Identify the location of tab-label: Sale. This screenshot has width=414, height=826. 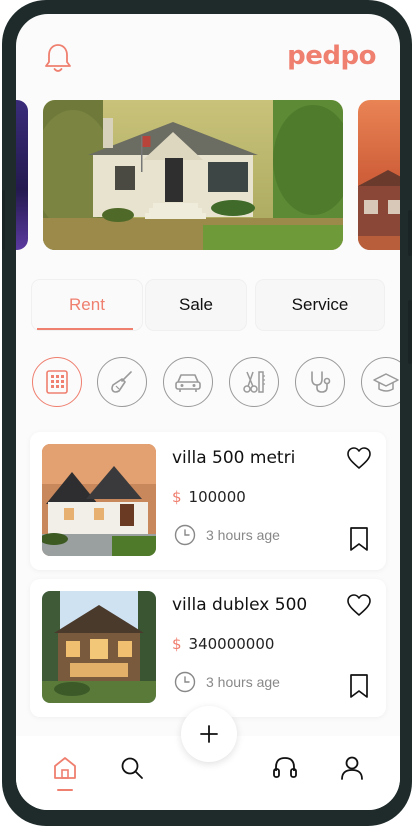
(196, 304).